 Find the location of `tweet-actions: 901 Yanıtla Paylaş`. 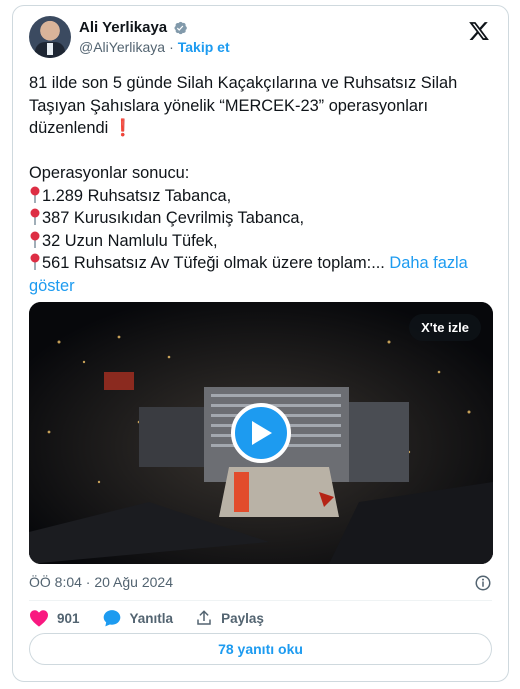

tweet-actions: 901 Yanıtla Paylaş is located at coordinates (146, 618).